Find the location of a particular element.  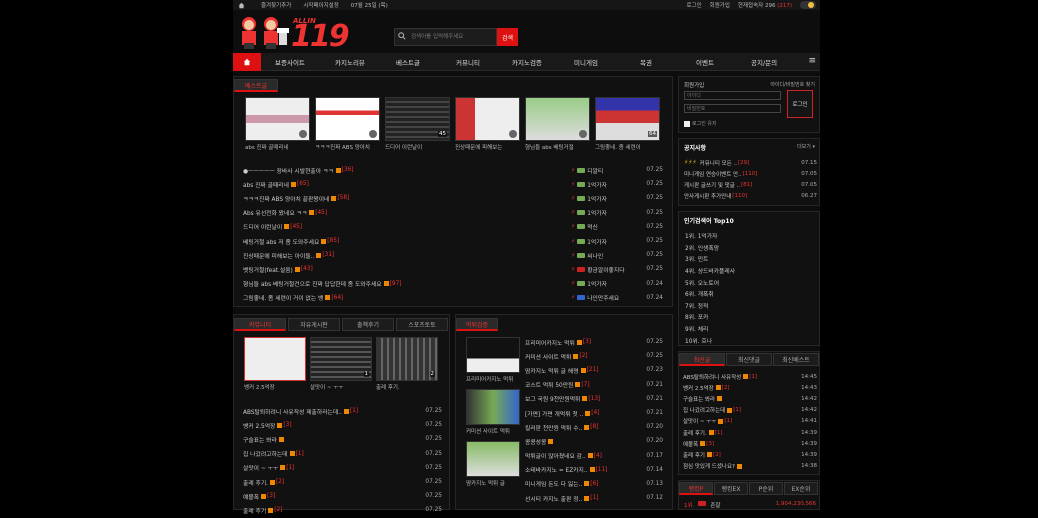

post-title: ●ㅡㅡㅡㅡㅡ 장바사 시발현출아 ㅋㅋ is located at coordinates (288, 170).